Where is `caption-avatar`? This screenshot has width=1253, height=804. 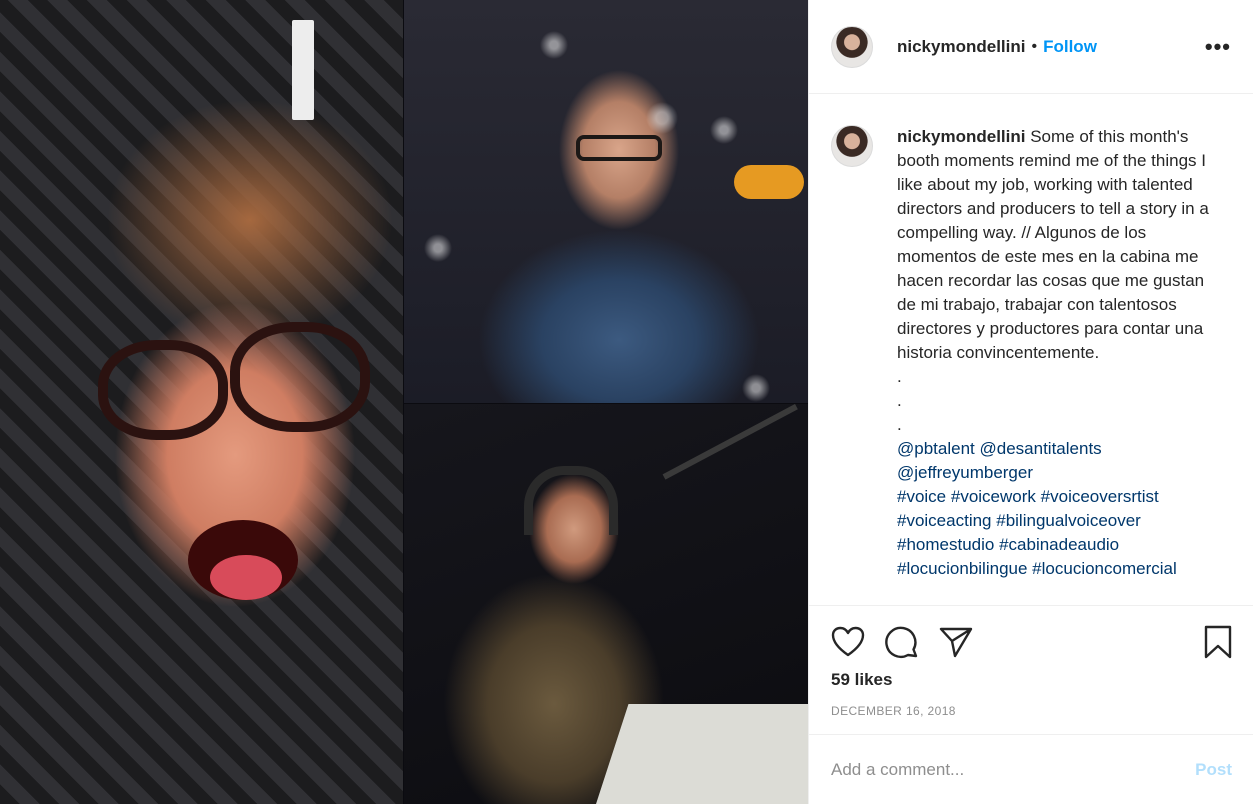
caption-avatar is located at coordinates (852, 146).